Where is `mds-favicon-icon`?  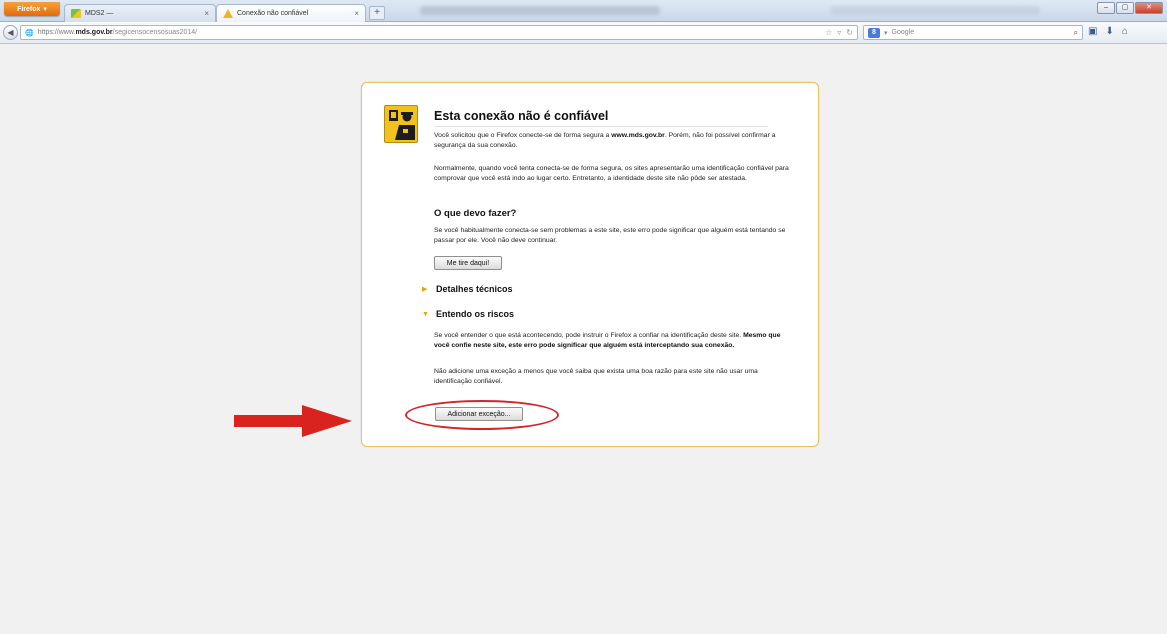 mds-favicon-icon is located at coordinates (76, 13).